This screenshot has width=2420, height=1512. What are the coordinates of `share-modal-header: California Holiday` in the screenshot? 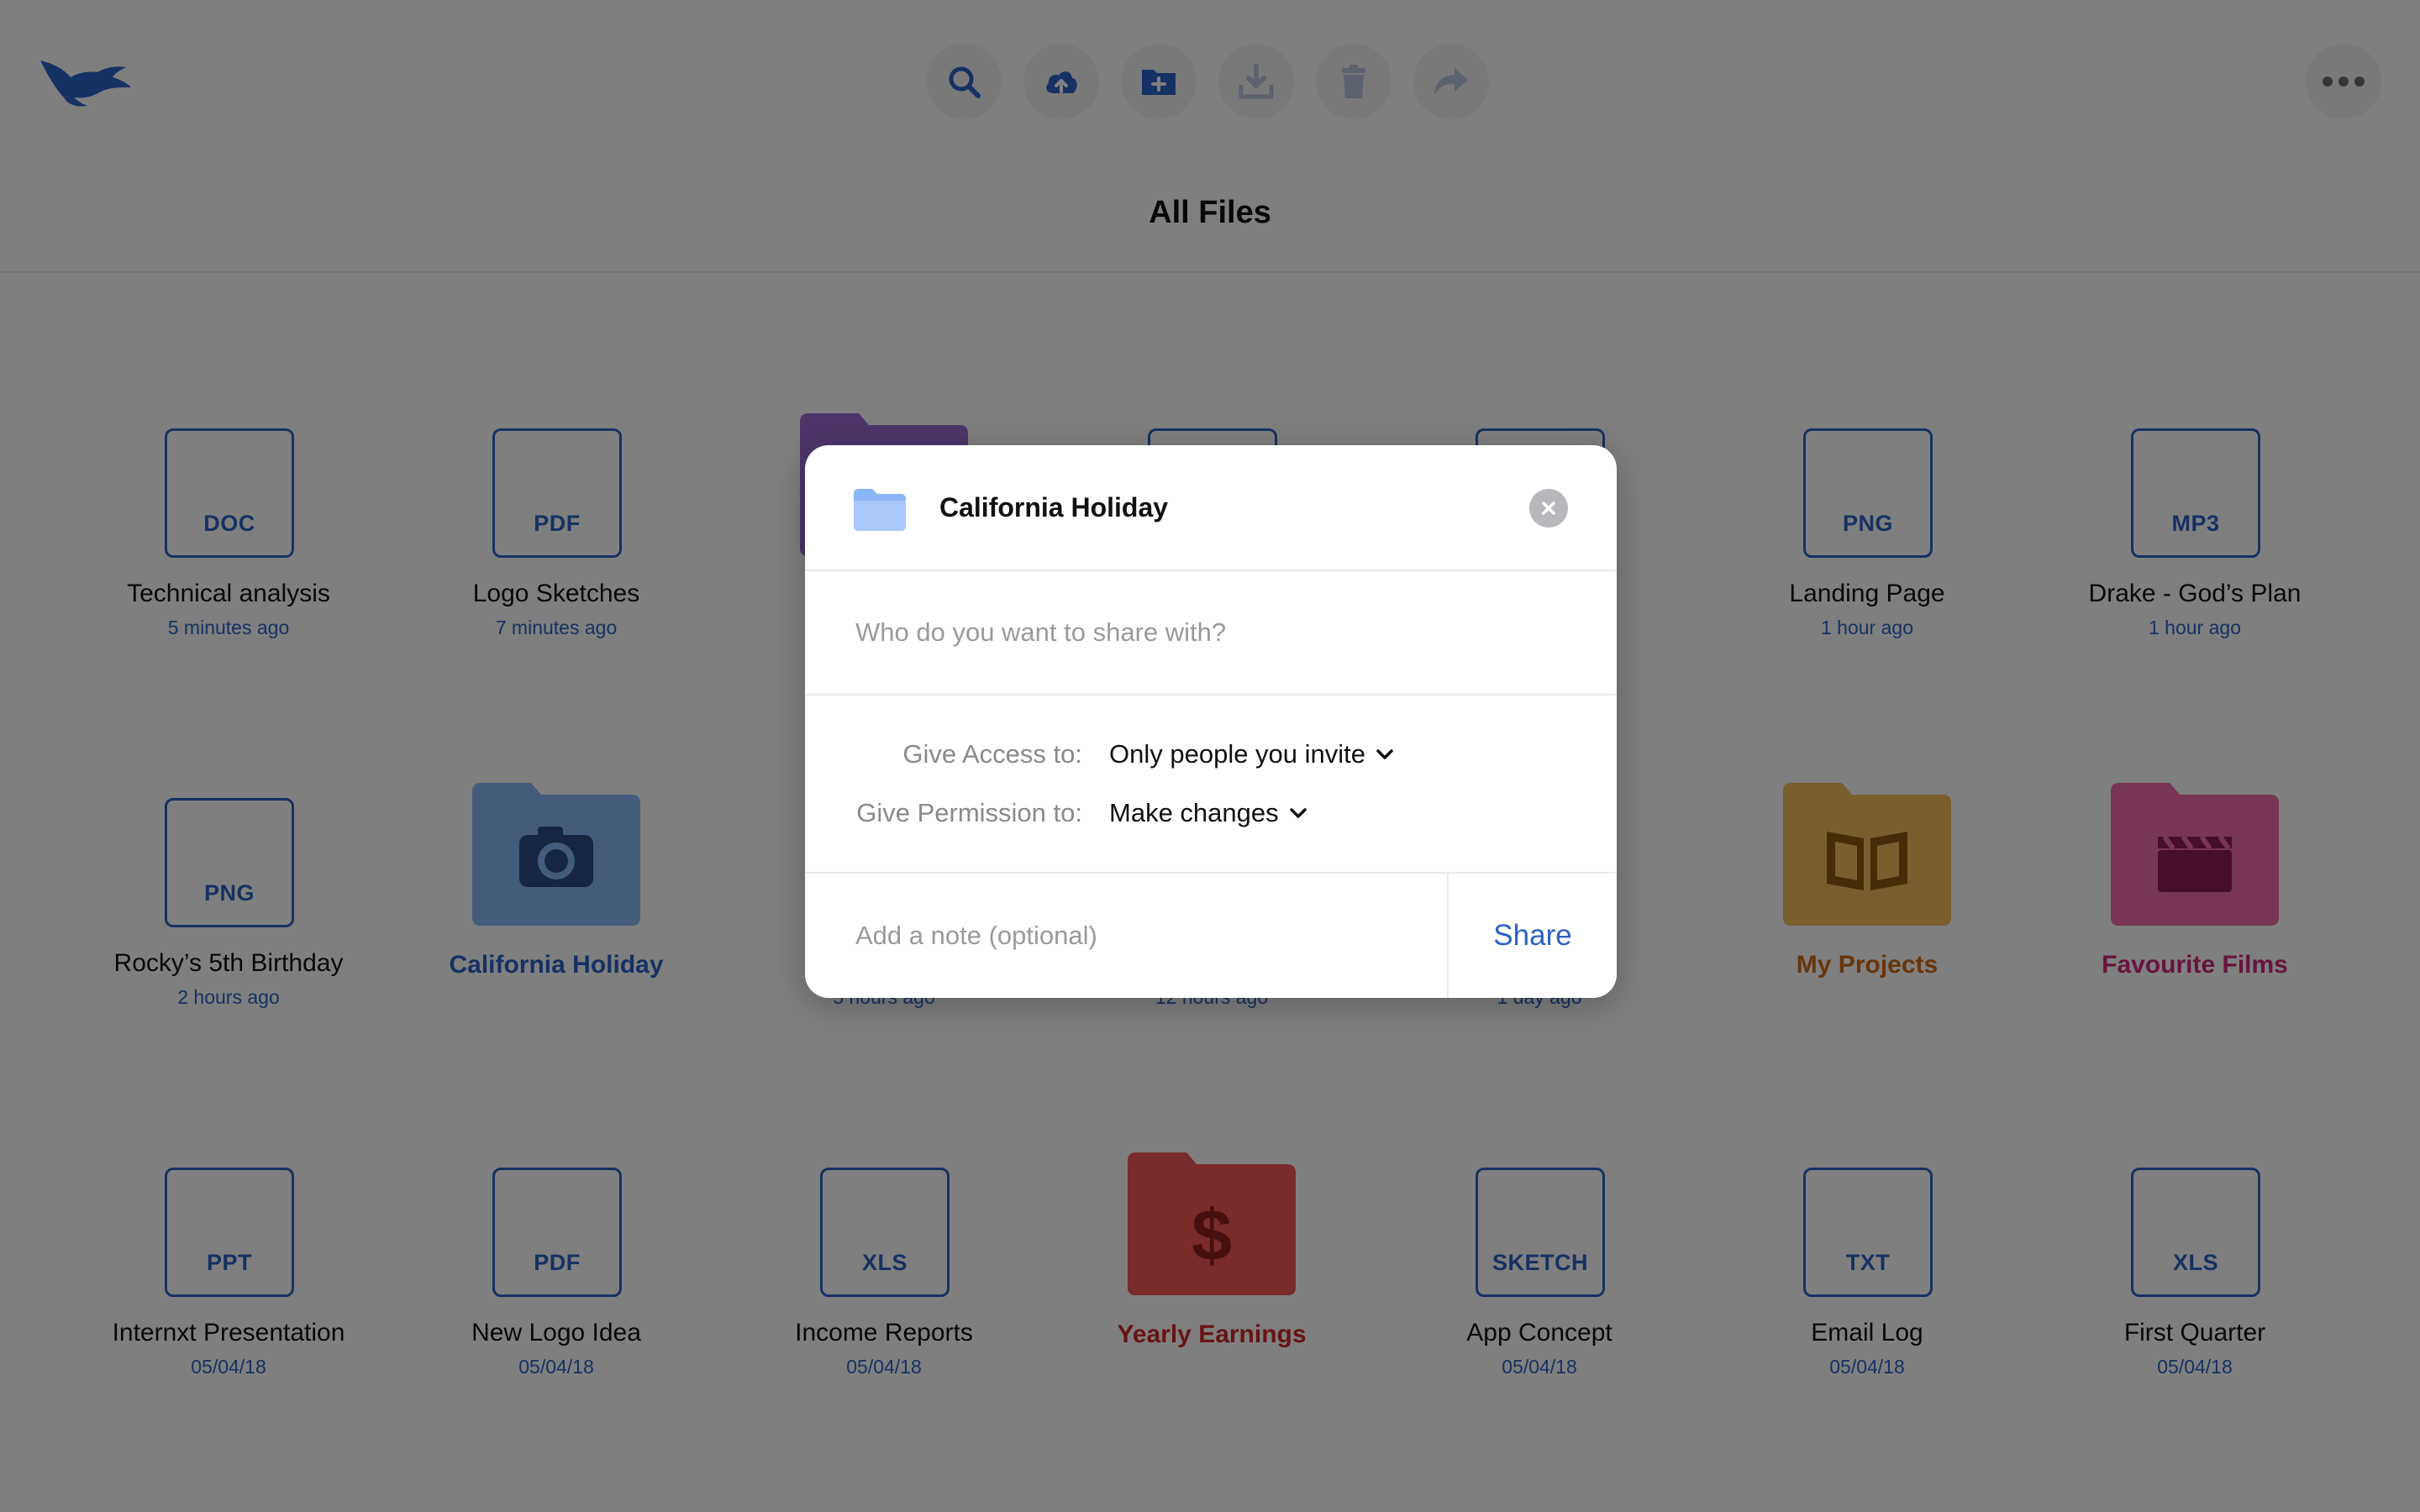 It's located at (1211, 508).